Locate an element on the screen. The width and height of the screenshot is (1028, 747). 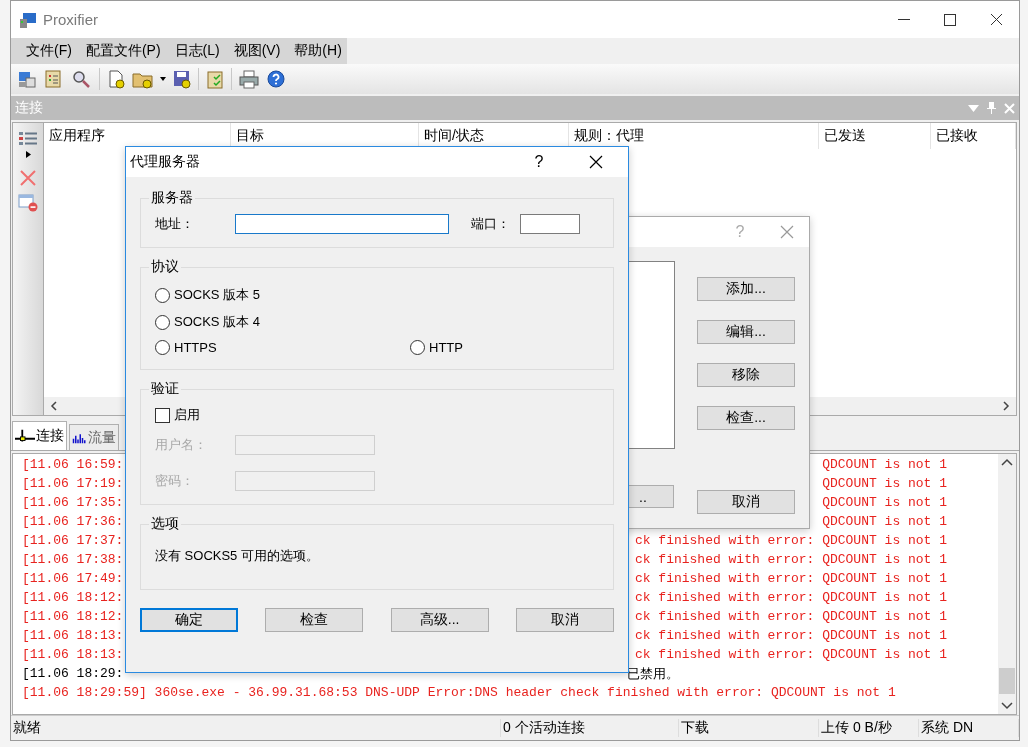
menu-item: 文件(F) is located at coordinates (49, 51).